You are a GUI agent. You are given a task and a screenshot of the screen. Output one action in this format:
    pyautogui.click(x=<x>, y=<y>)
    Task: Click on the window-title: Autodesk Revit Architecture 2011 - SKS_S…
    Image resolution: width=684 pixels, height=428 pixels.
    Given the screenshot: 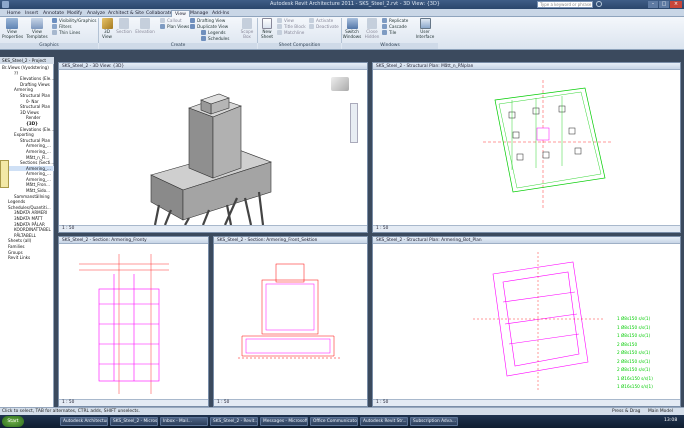 What is the action you would take?
    pyautogui.click(x=355, y=4)
    